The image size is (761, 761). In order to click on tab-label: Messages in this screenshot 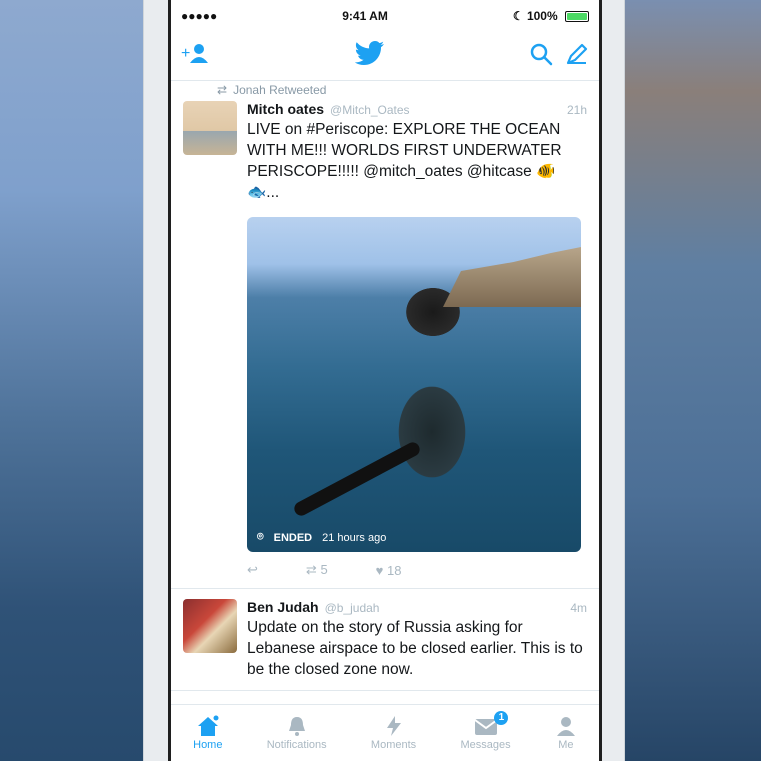, I will do `click(485, 745)`.